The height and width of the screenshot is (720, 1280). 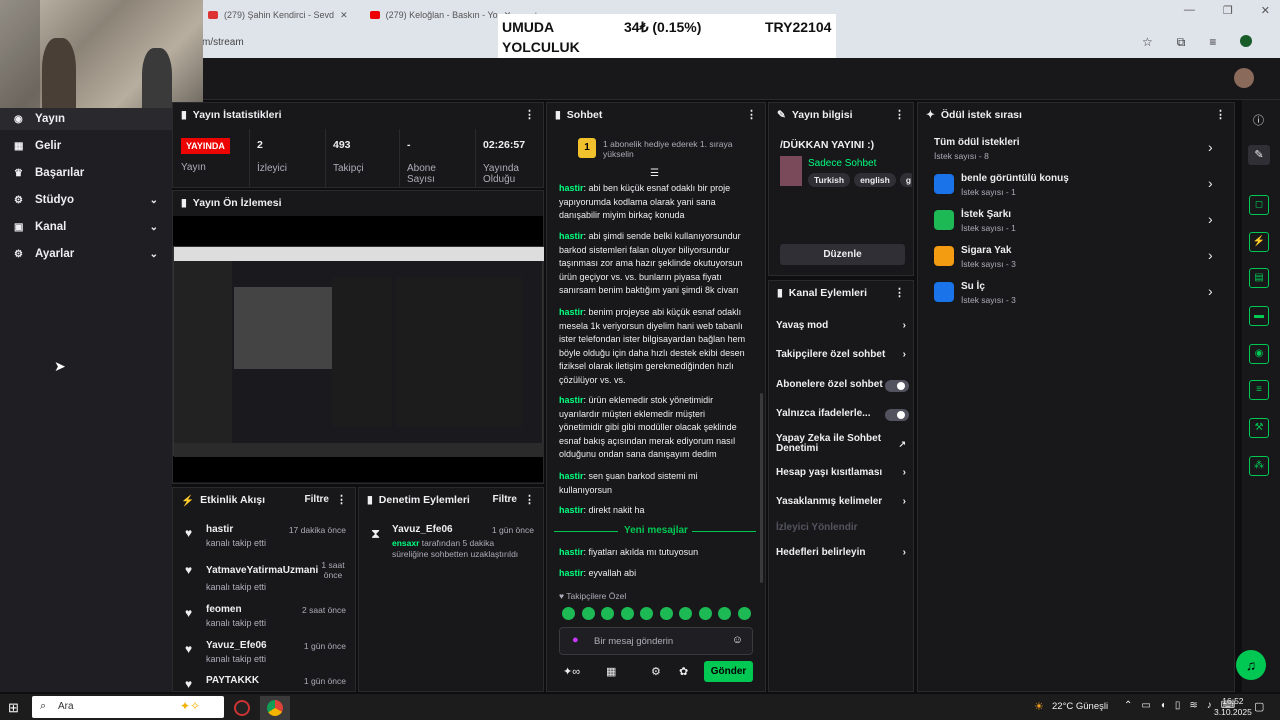 I want to click on edit-icon: ✎, so click(x=1259, y=155).